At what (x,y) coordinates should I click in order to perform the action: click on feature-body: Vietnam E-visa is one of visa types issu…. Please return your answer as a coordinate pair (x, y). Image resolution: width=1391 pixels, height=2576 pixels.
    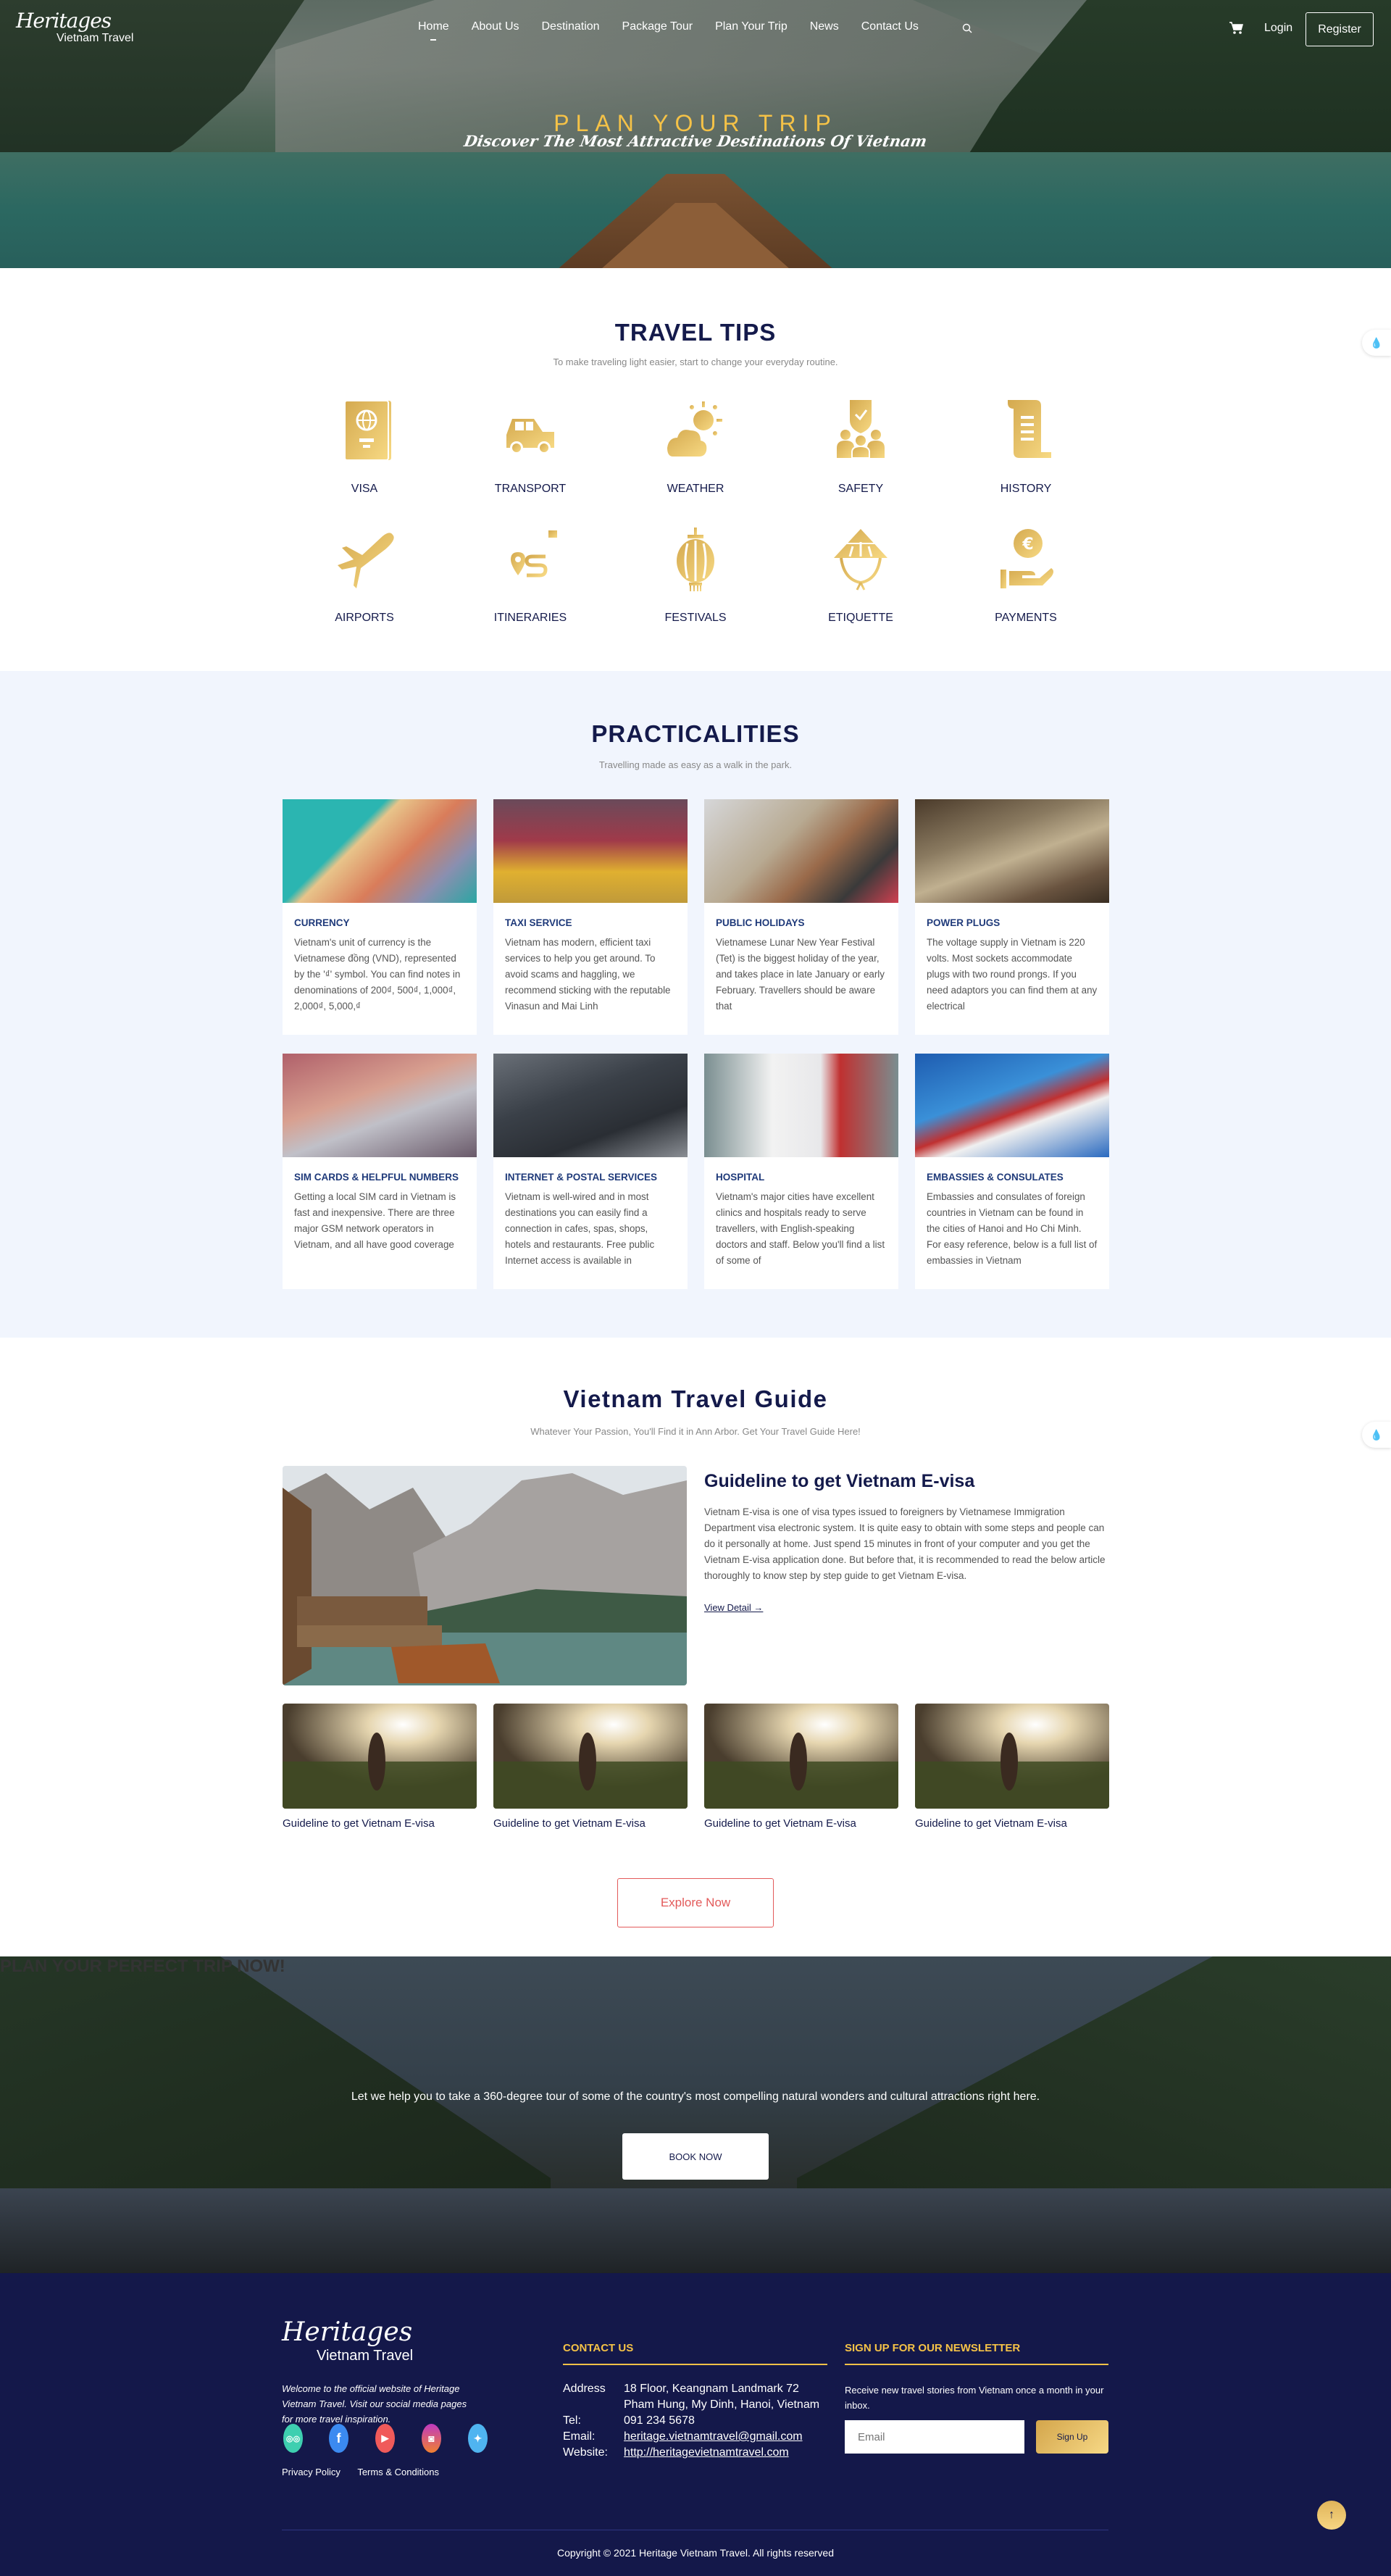
    Looking at the image, I should click on (905, 1543).